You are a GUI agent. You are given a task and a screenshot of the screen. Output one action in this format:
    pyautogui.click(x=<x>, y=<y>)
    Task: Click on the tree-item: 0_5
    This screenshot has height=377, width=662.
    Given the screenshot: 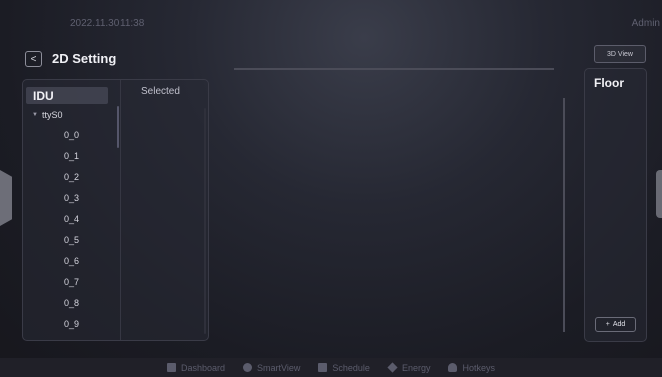 What is the action you would take?
    pyautogui.click(x=71, y=240)
    